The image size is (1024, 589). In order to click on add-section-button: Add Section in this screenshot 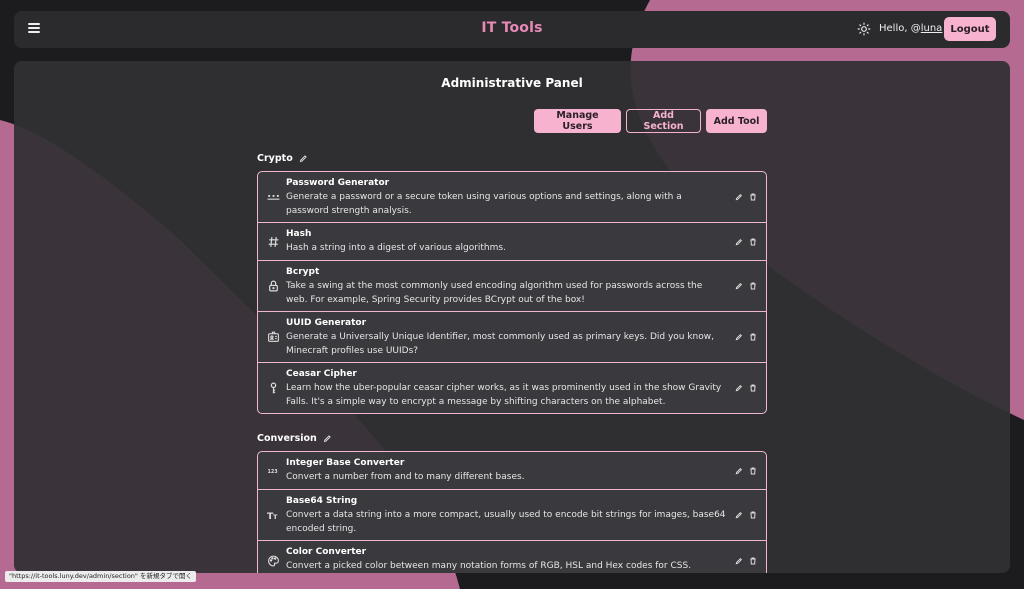, I will do `click(663, 121)`.